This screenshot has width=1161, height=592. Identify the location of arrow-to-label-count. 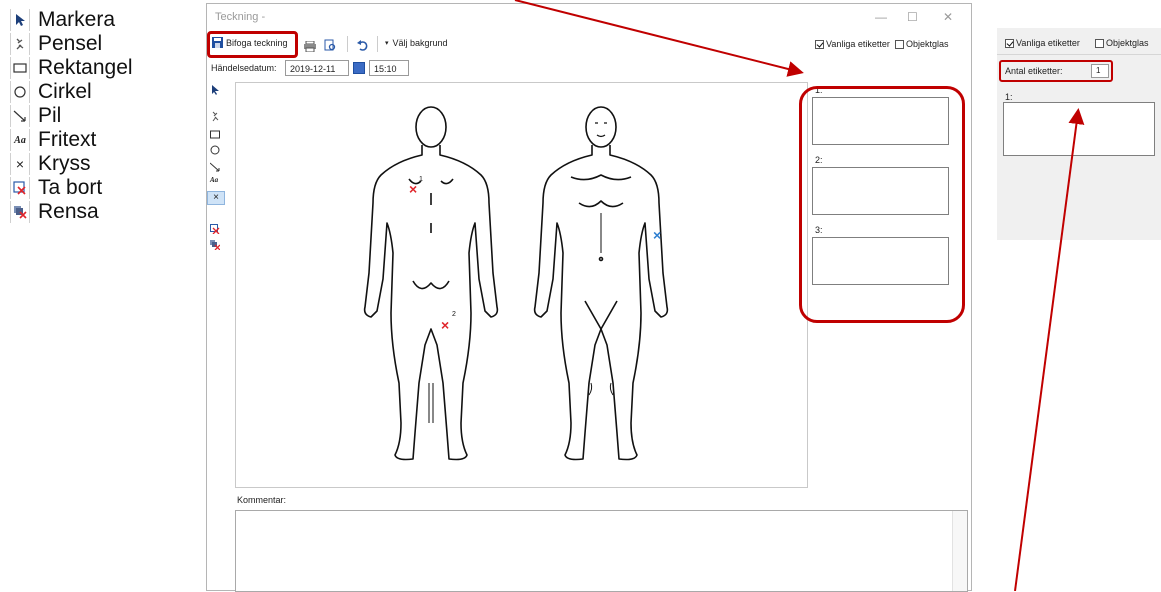
(1049, 349).